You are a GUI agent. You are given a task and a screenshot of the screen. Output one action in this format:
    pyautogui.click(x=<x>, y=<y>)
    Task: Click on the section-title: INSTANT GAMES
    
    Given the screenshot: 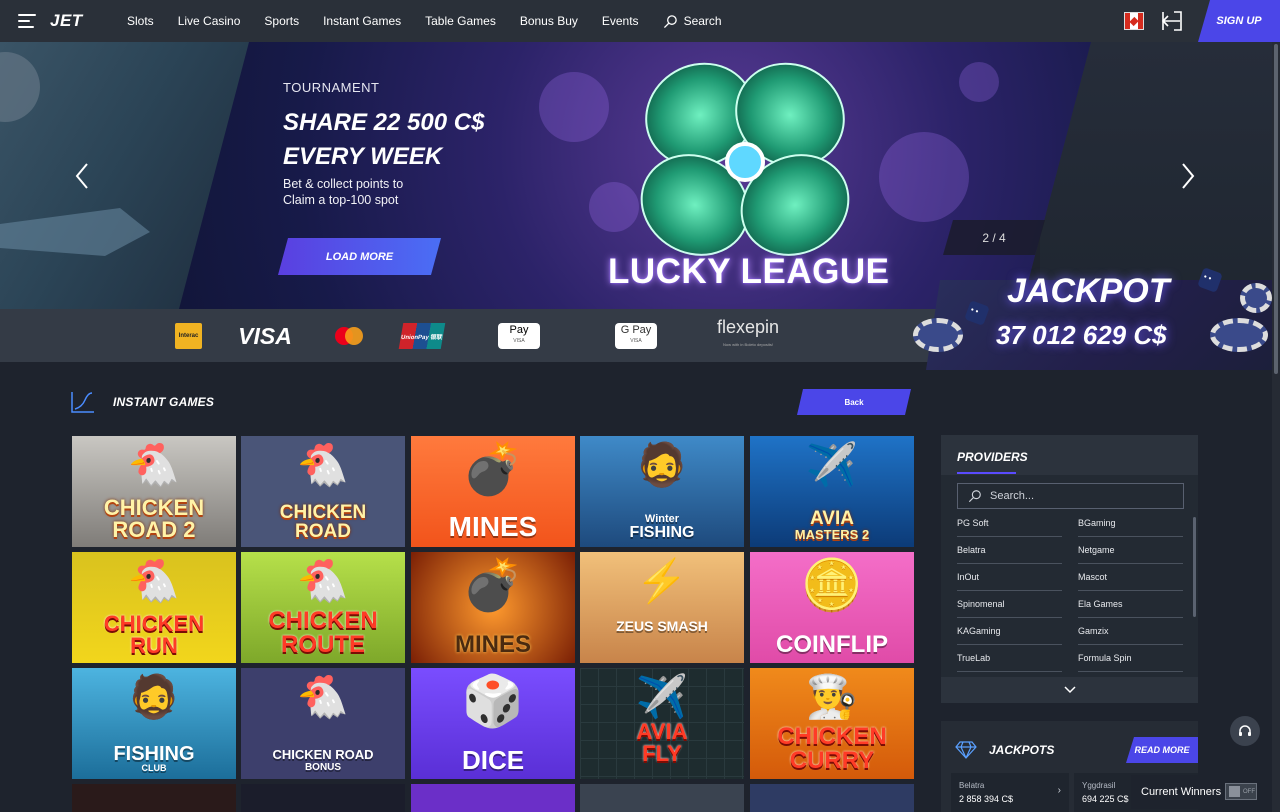 What is the action you would take?
    pyautogui.click(x=164, y=402)
    